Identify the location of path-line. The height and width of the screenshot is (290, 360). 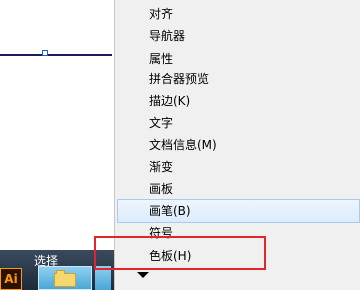
(56, 55).